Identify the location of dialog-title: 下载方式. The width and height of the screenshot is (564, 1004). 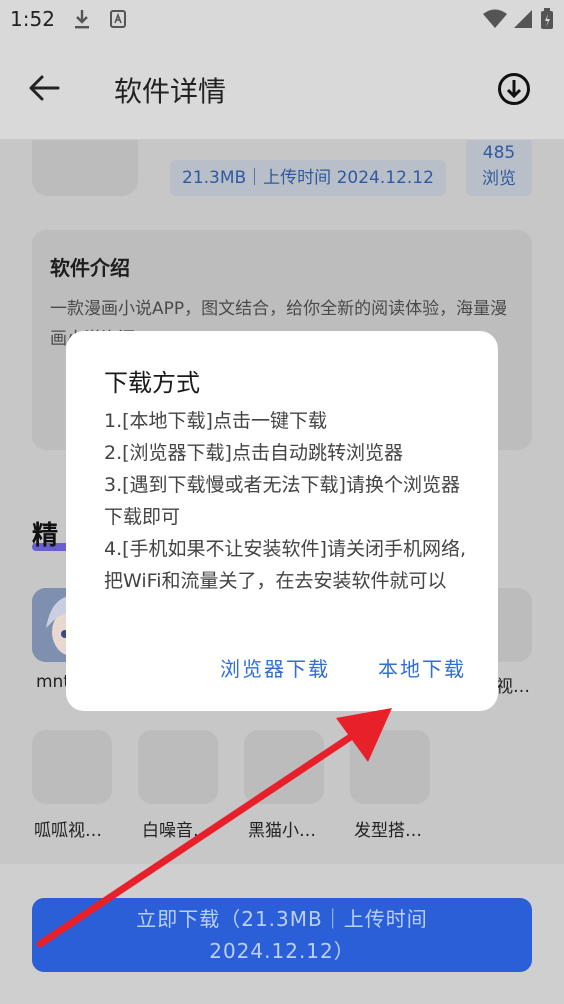
(152, 383).